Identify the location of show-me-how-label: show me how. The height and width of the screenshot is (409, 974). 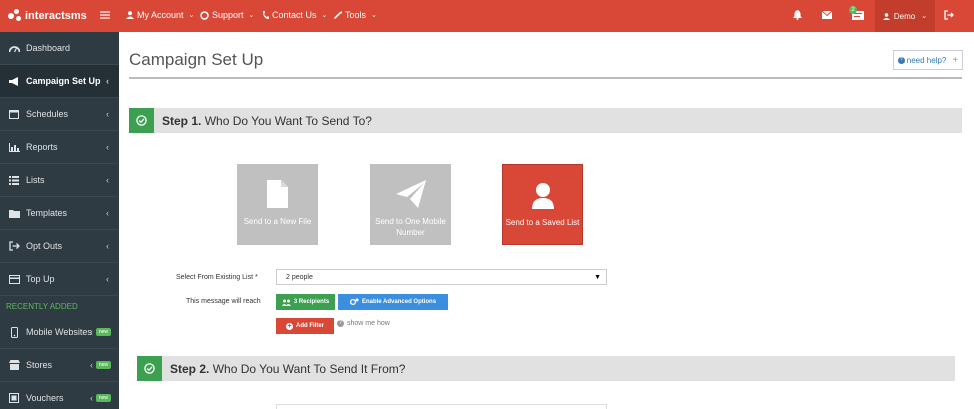
(368, 323).